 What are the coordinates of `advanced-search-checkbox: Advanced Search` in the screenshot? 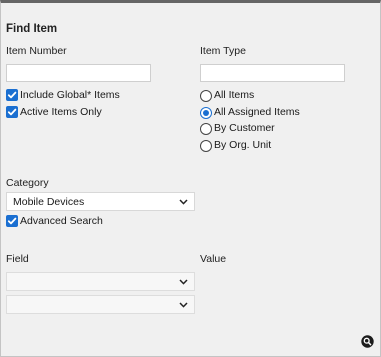 It's located at (81, 222).